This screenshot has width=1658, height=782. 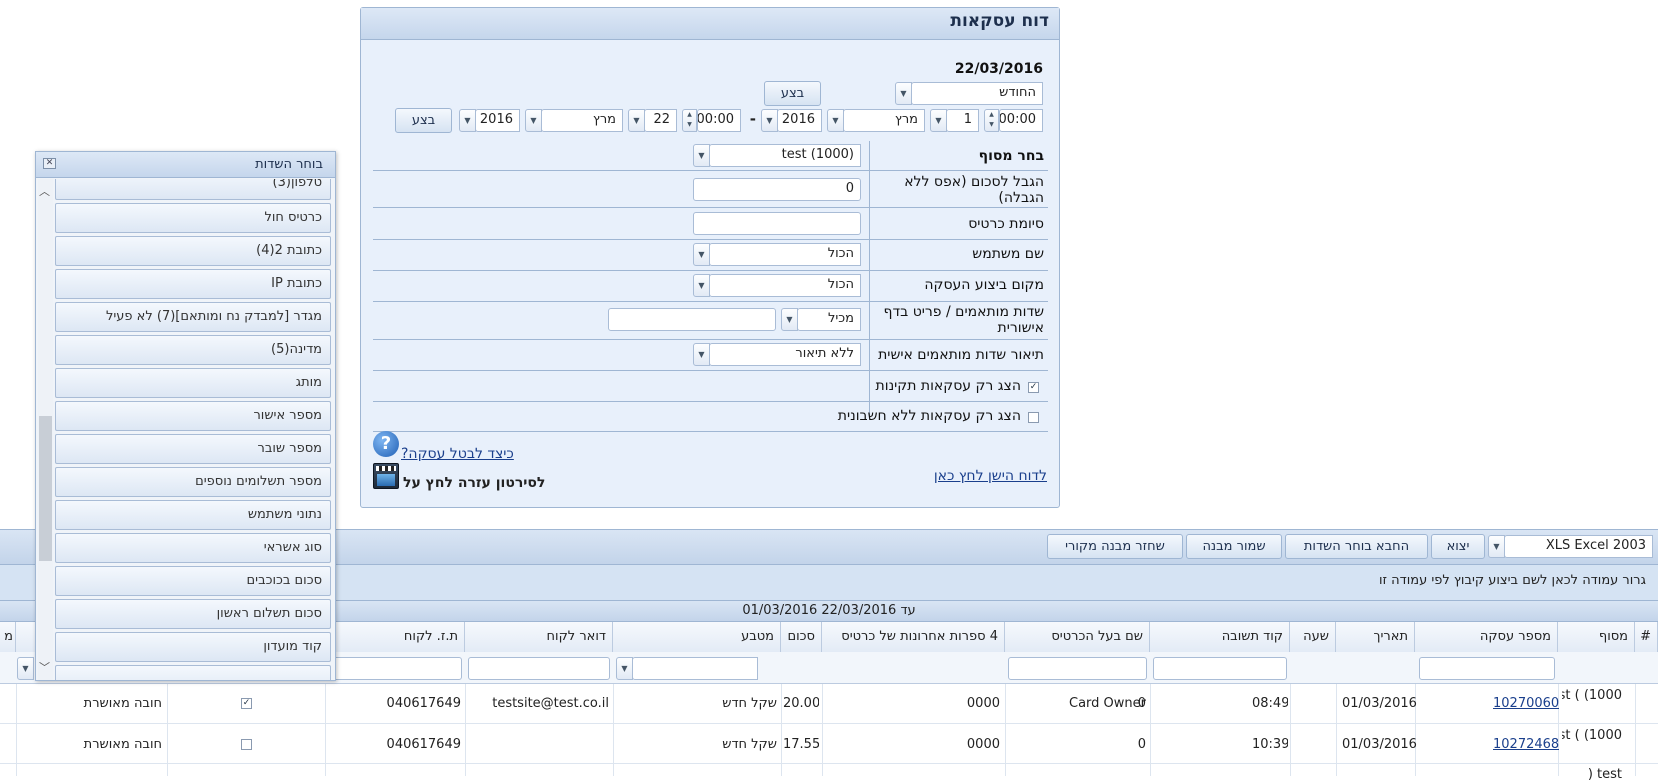 What do you see at coordinates (193, 189) in the screenshot?
I see `field-item: טלפון(3)` at bounding box center [193, 189].